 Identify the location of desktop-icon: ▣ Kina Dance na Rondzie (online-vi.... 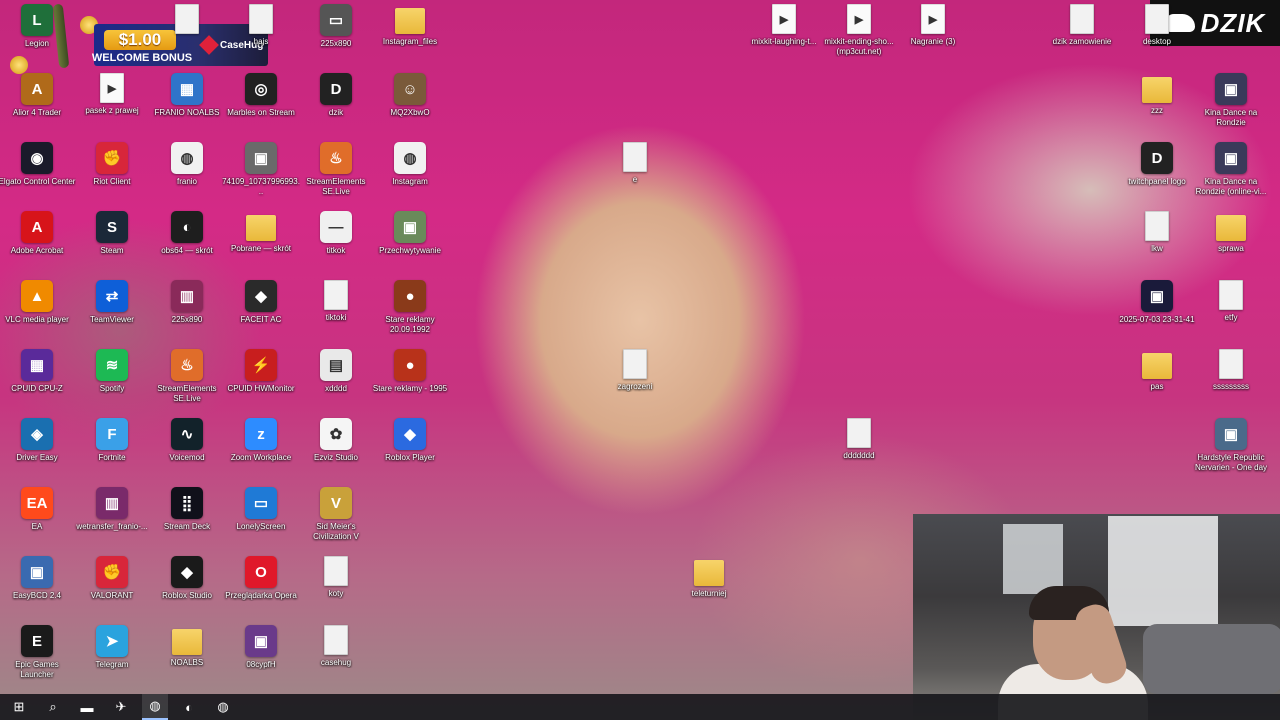
(1231, 175).